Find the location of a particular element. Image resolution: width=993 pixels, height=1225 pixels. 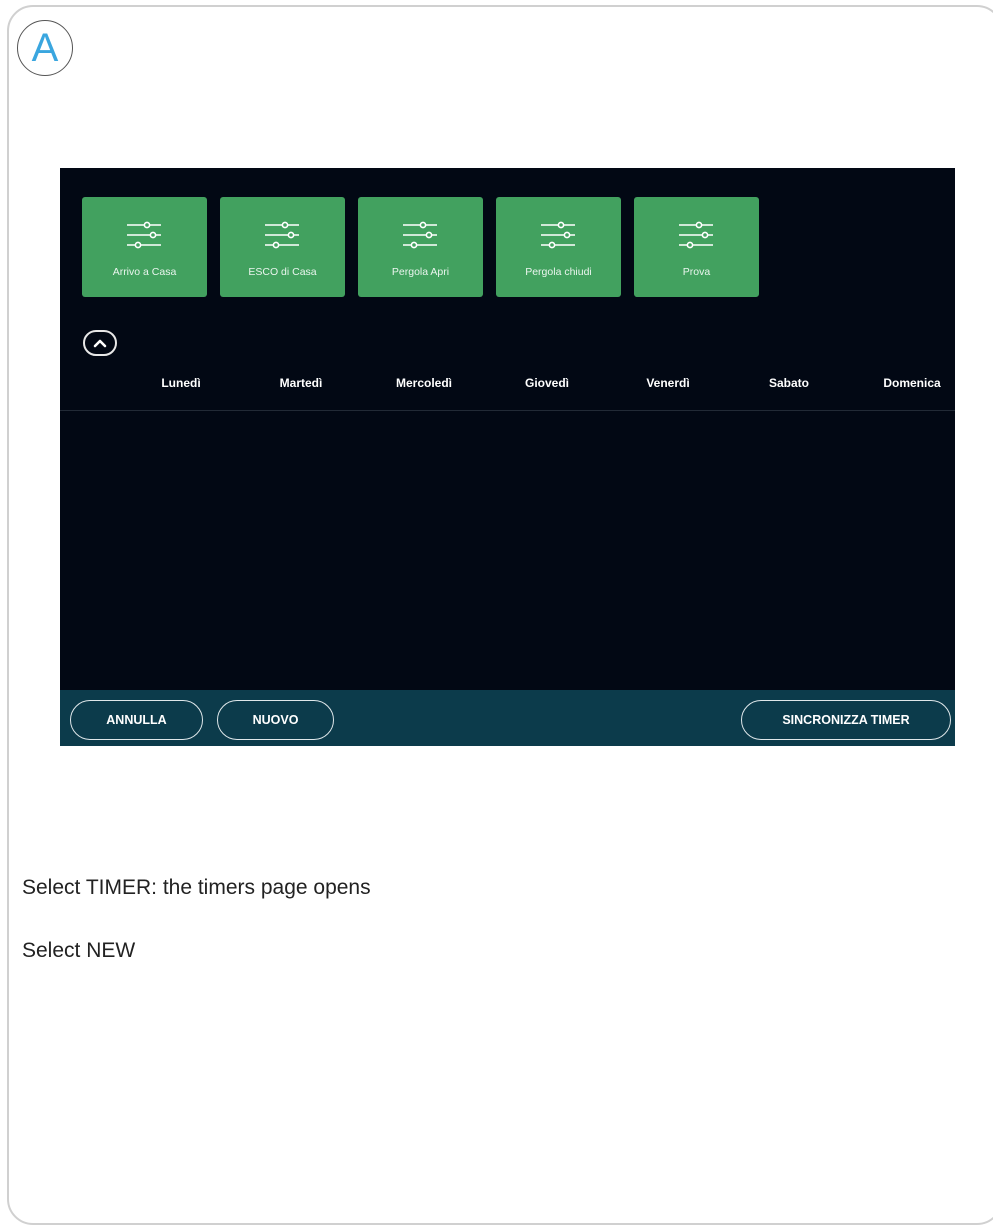

bottom-toolbar: ANNULLA NUOVO SINCRONIZZA TIMER is located at coordinates (507, 718).